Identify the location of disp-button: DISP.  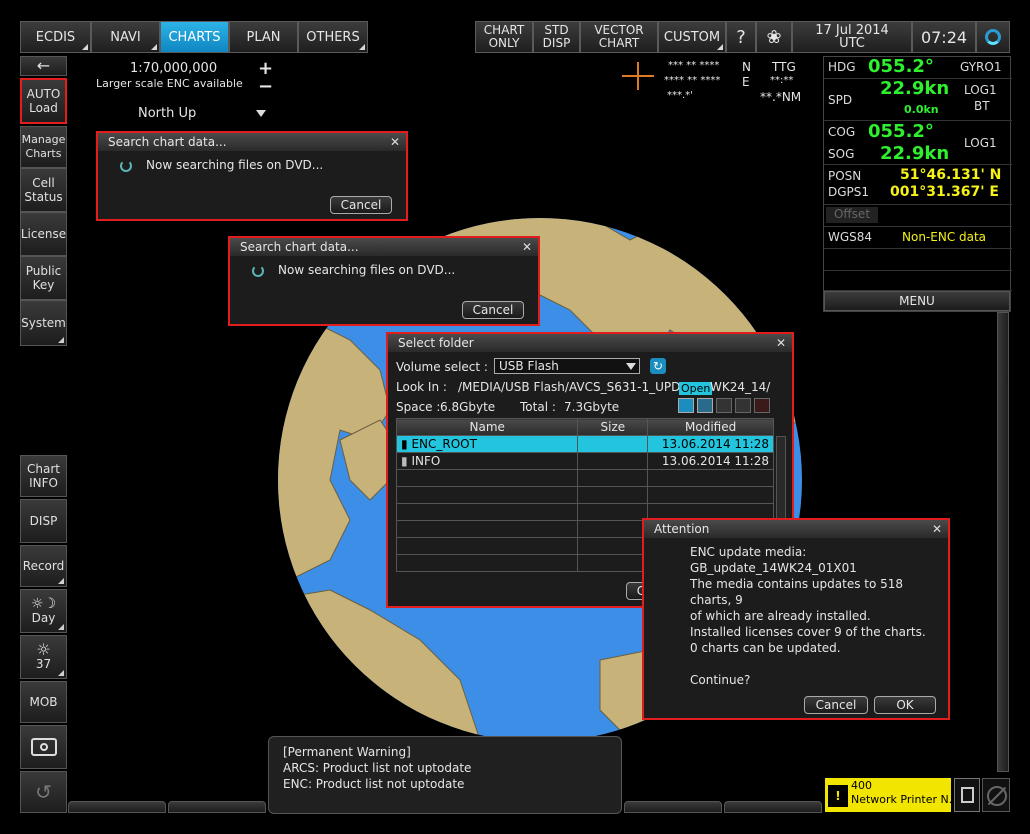
(43, 521).